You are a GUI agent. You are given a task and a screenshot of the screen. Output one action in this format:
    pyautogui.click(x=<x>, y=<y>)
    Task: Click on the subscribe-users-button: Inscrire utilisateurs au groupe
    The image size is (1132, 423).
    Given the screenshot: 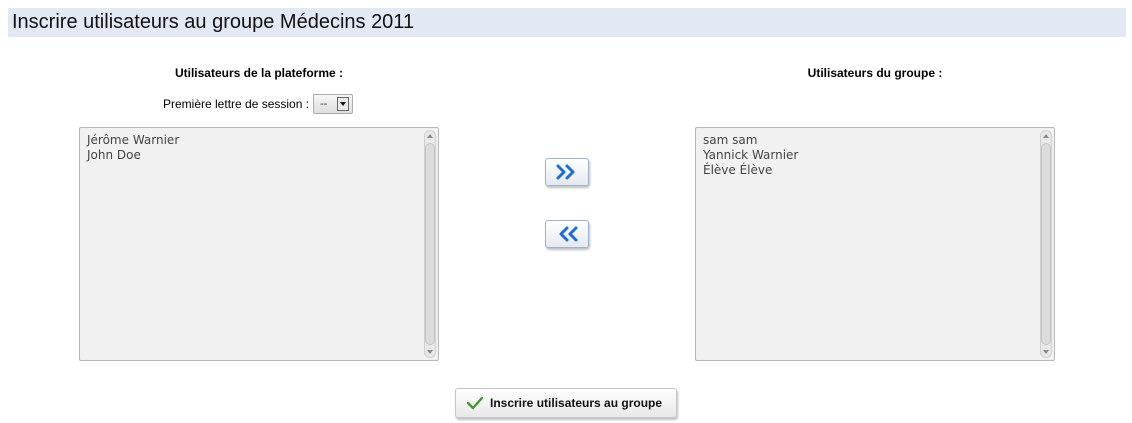 What is the action you would take?
    pyautogui.click(x=566, y=403)
    